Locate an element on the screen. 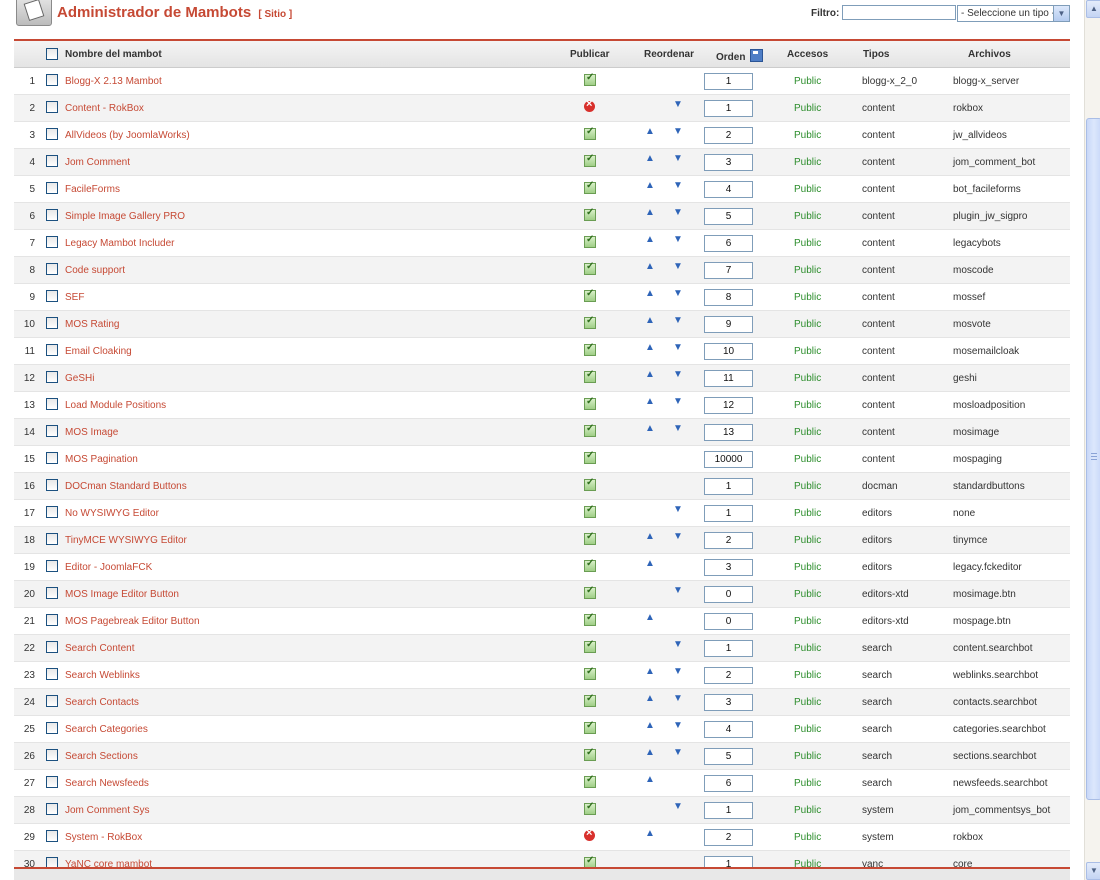 The height and width of the screenshot is (880, 1100). mambot-name-link: MOS Pagebreak Editor Button is located at coordinates (132, 621).